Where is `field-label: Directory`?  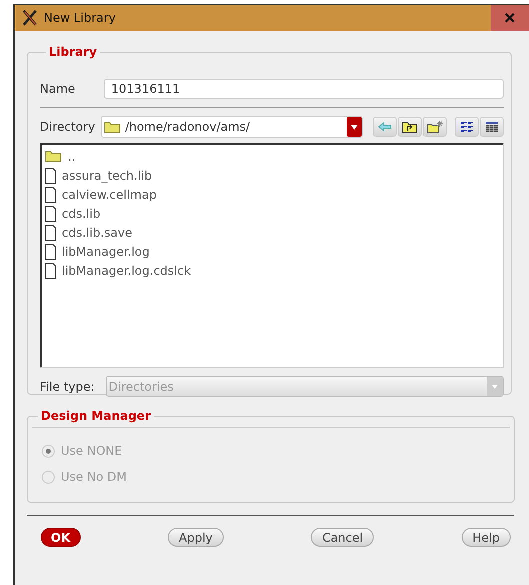
field-label: Directory is located at coordinates (68, 127).